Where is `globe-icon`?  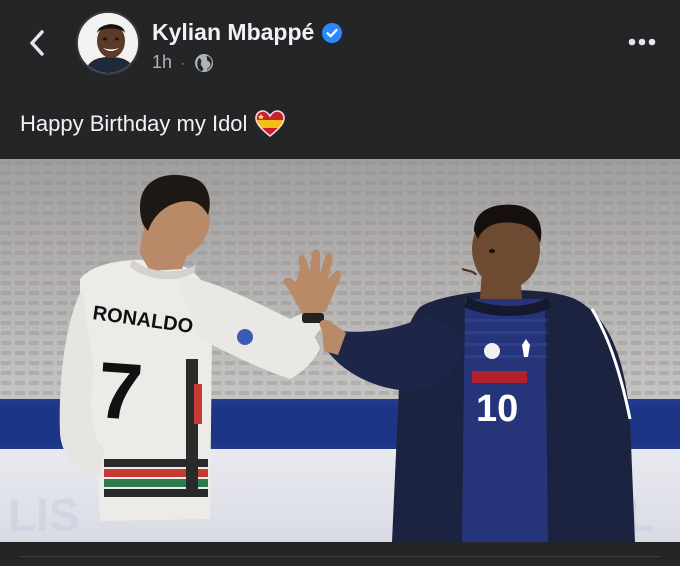
globe-icon is located at coordinates (204, 62).